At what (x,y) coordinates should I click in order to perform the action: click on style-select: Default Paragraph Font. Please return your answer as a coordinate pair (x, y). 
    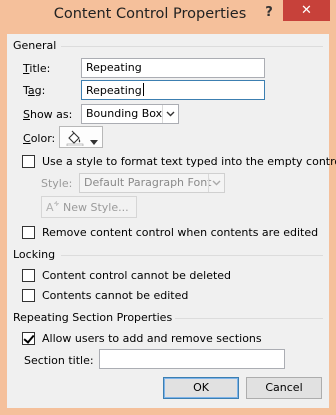
    Looking at the image, I should click on (152, 183).